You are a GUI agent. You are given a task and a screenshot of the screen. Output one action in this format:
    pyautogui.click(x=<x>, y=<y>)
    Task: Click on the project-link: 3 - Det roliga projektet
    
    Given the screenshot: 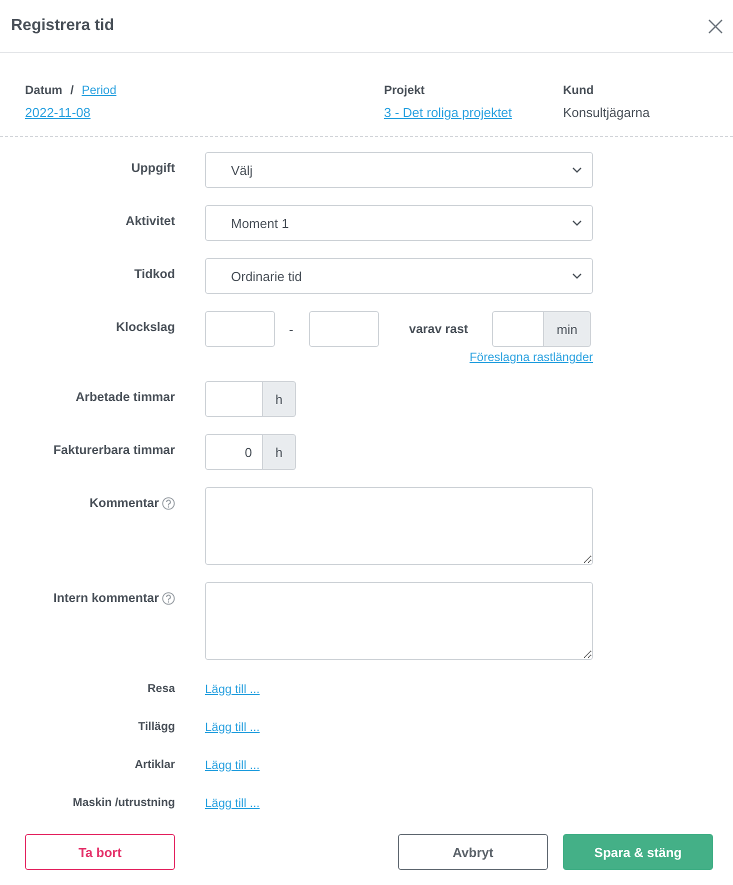 What is the action you would take?
    pyautogui.click(x=473, y=112)
    